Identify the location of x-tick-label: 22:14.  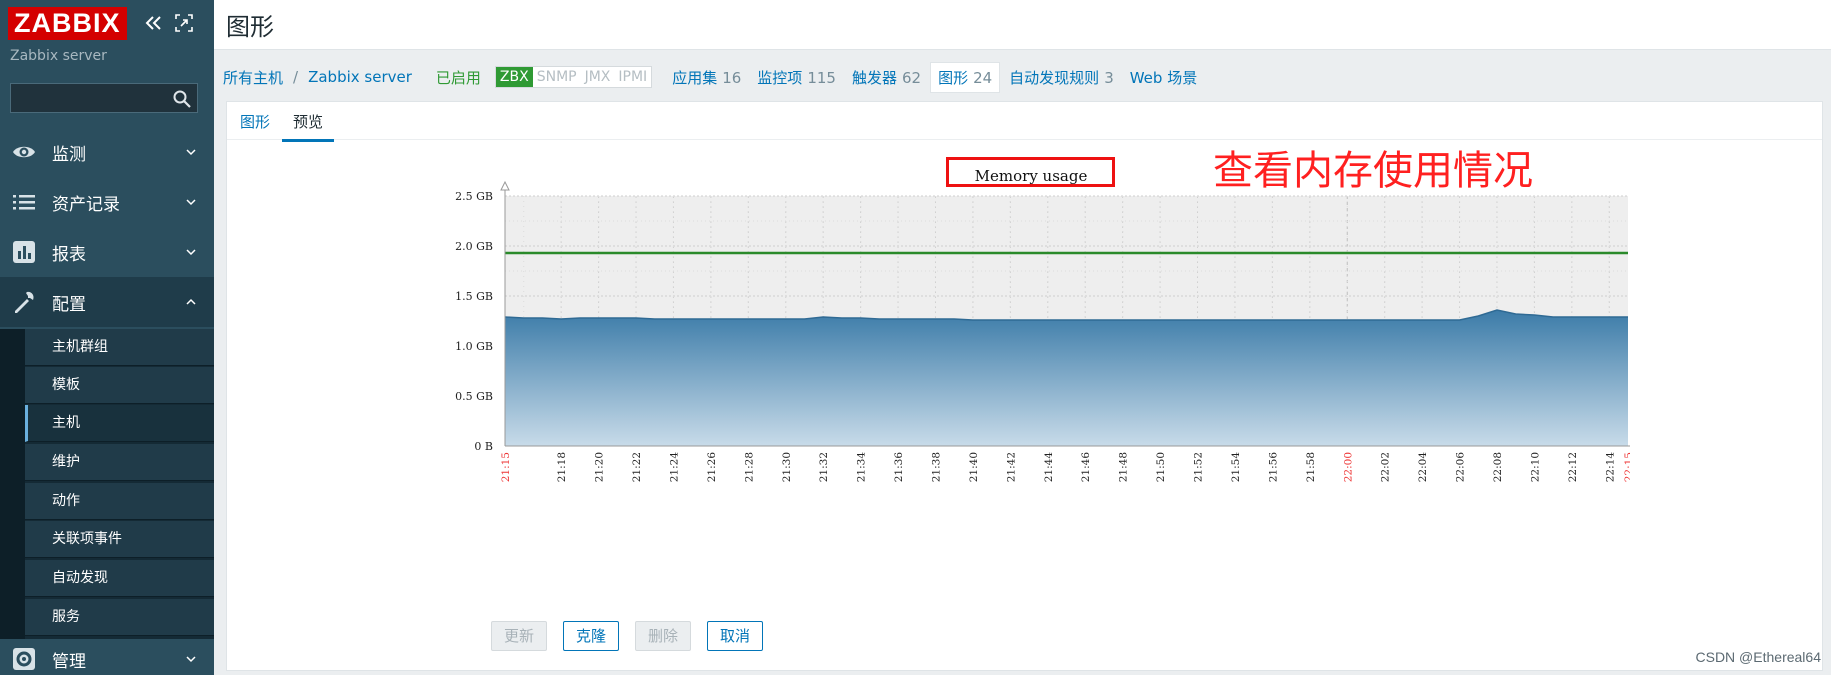
(1610, 467).